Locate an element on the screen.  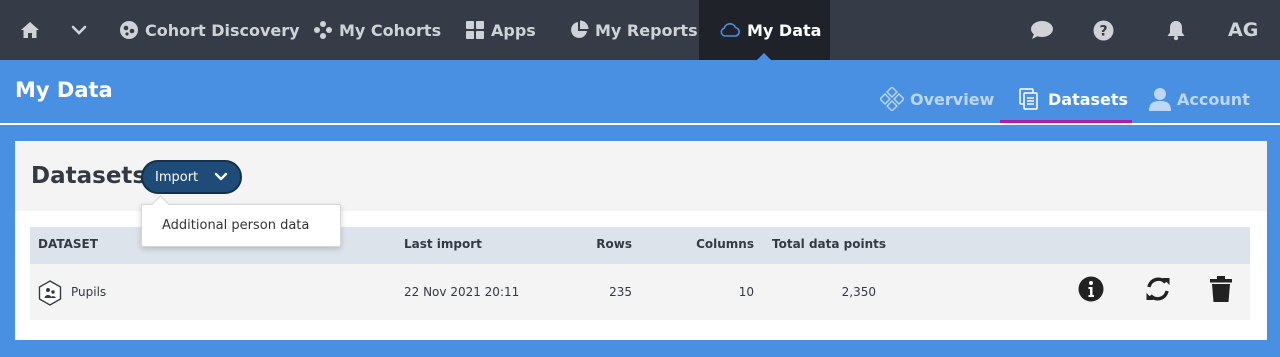
table-row: Pupils 22 Nov 2021 20:11 235 10 2,350 is located at coordinates (640, 292).